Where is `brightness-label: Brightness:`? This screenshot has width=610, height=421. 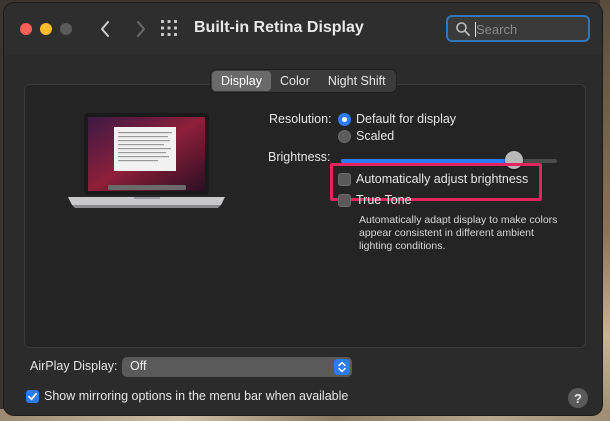 brightness-label: Brightness: is located at coordinates (299, 157).